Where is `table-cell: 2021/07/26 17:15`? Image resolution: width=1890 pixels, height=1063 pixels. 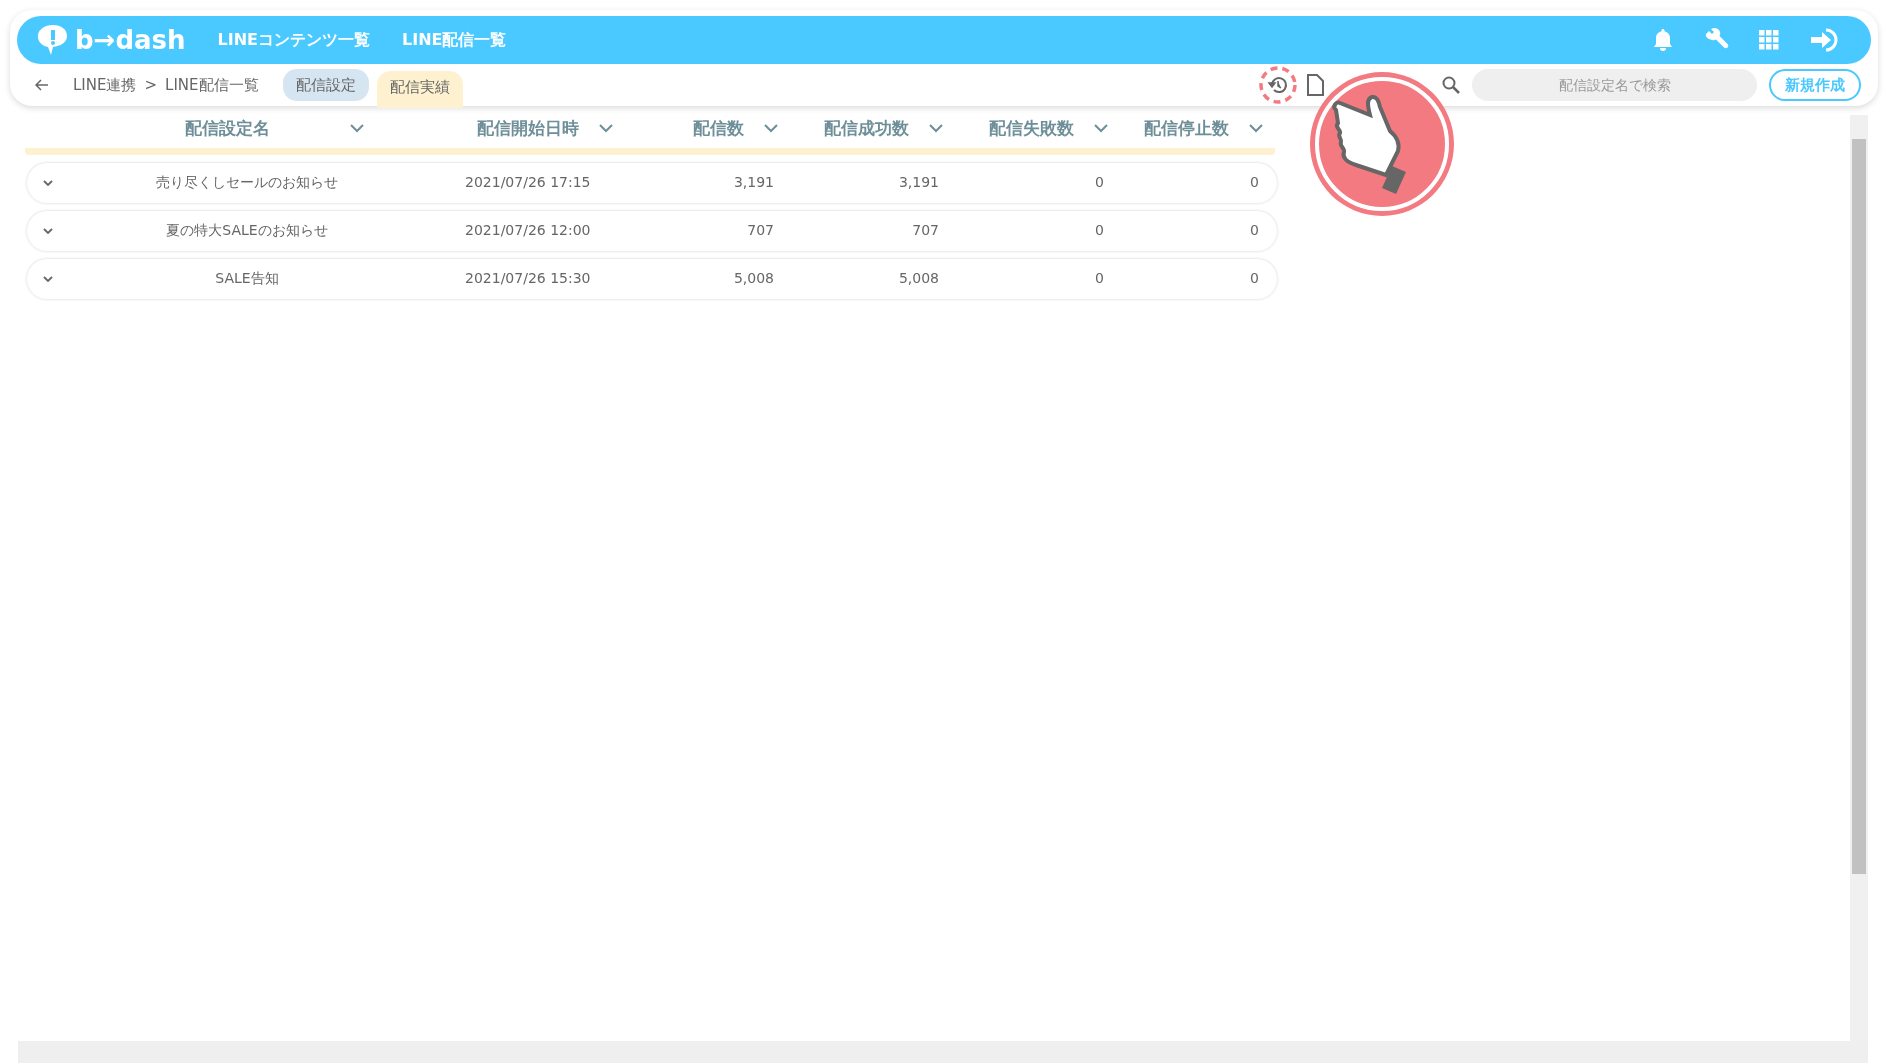 table-cell: 2021/07/26 17:15 is located at coordinates (528, 182).